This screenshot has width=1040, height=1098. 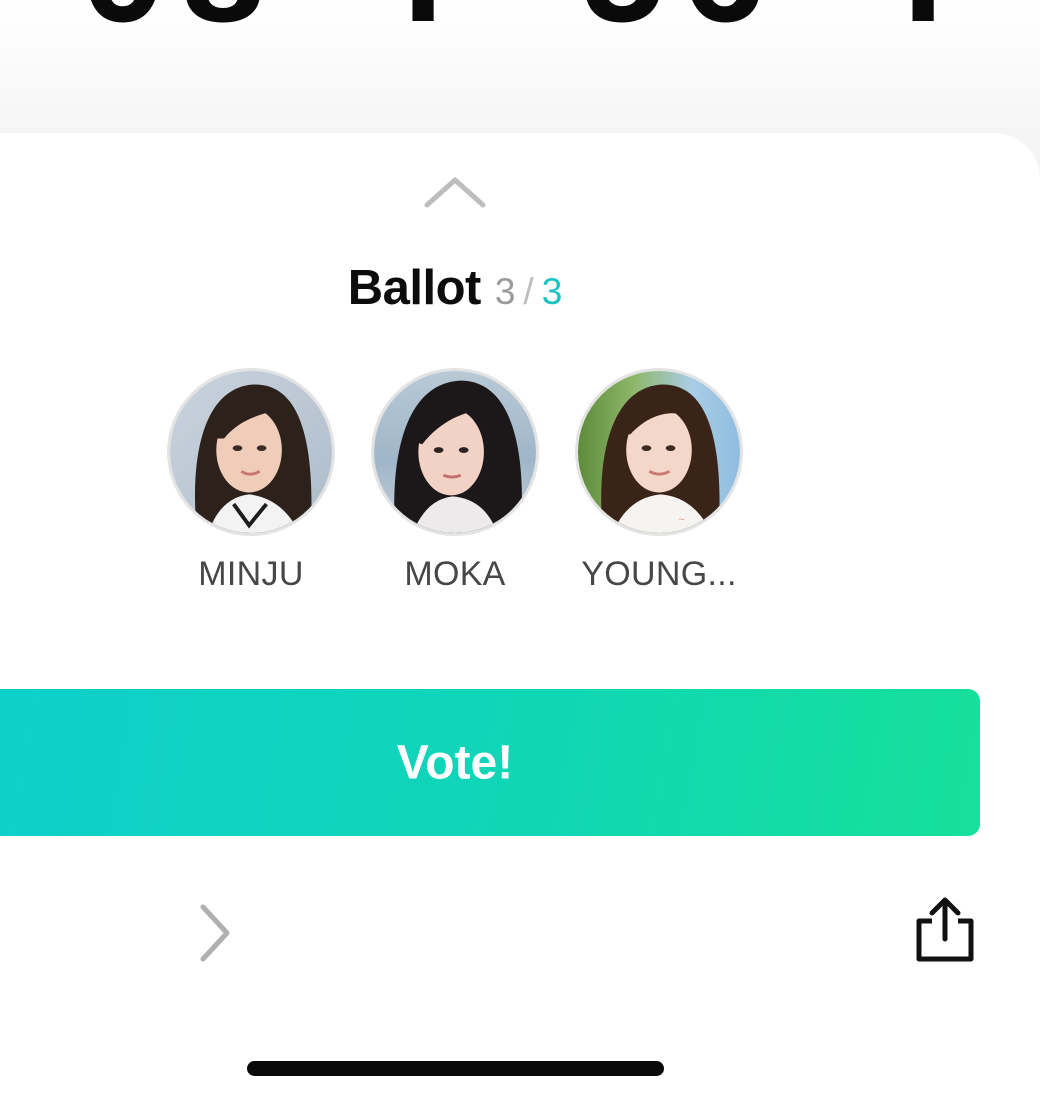 What do you see at coordinates (559, 28) in the screenshot?
I see `countdown-timer: 08 : 56 : 07` at bounding box center [559, 28].